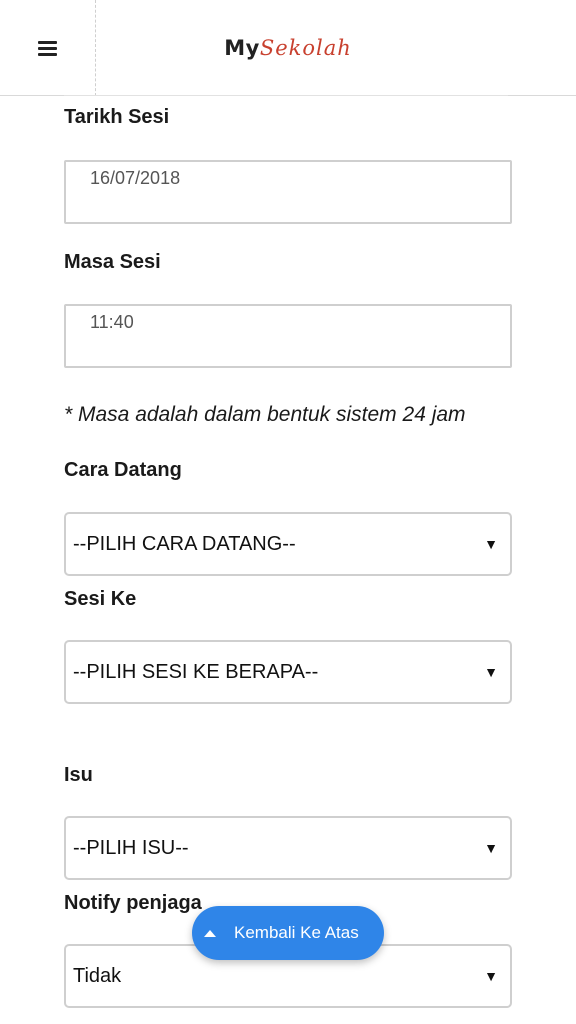 This screenshot has width=576, height=1024. I want to click on sesi-ke-value: --PILIH SESI KE BERAPA--, so click(196, 671).